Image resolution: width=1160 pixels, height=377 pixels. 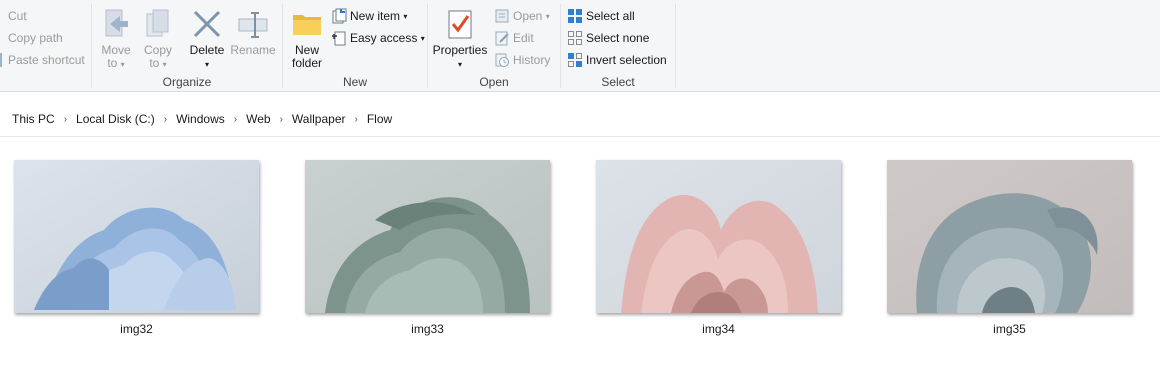 I want to click on edit-label: Edit, so click(x=523, y=38).